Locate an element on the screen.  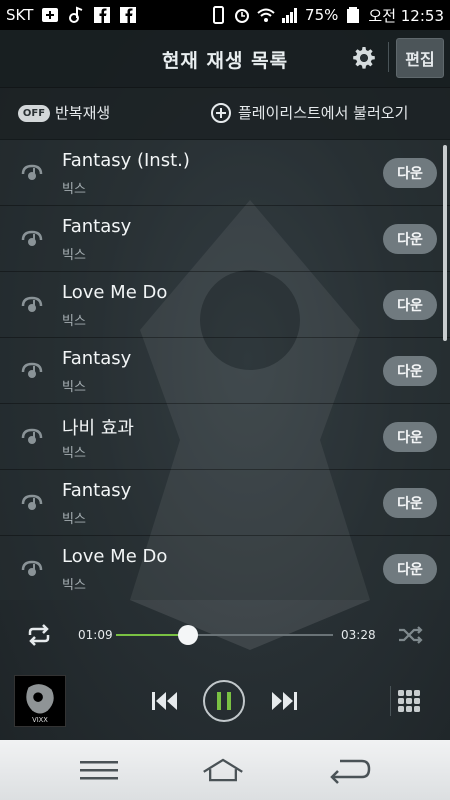
signal-icon is located at coordinates (290, 15).